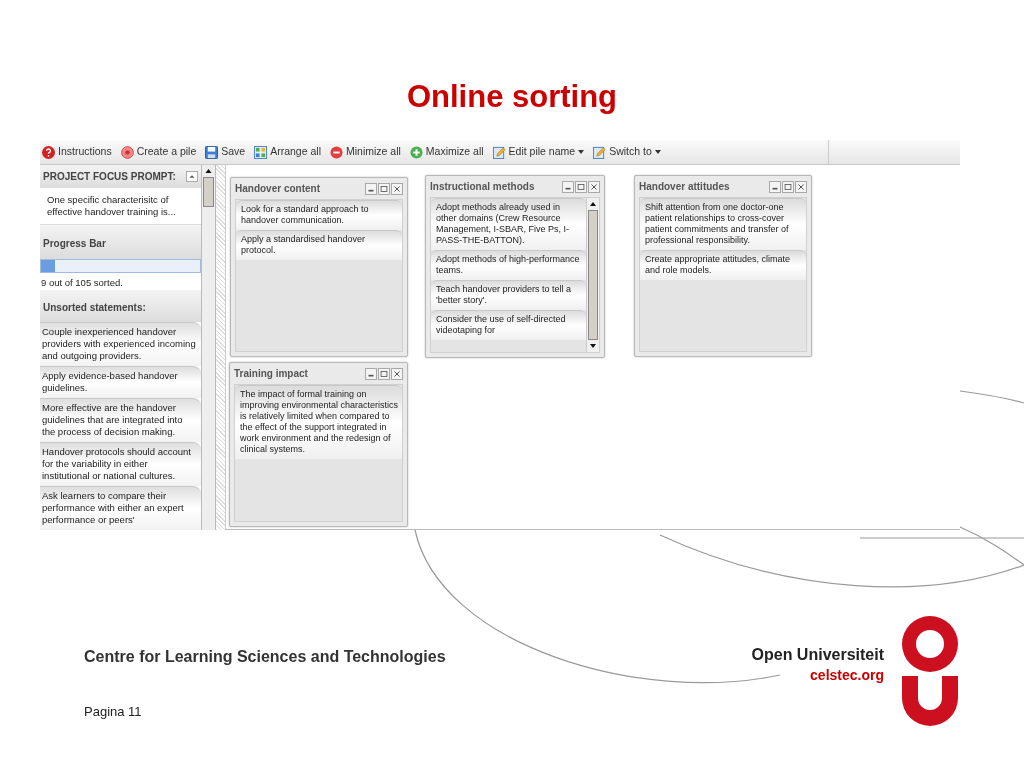  What do you see at coordinates (277, 189) in the screenshot?
I see `pile-title: Handover content` at bounding box center [277, 189].